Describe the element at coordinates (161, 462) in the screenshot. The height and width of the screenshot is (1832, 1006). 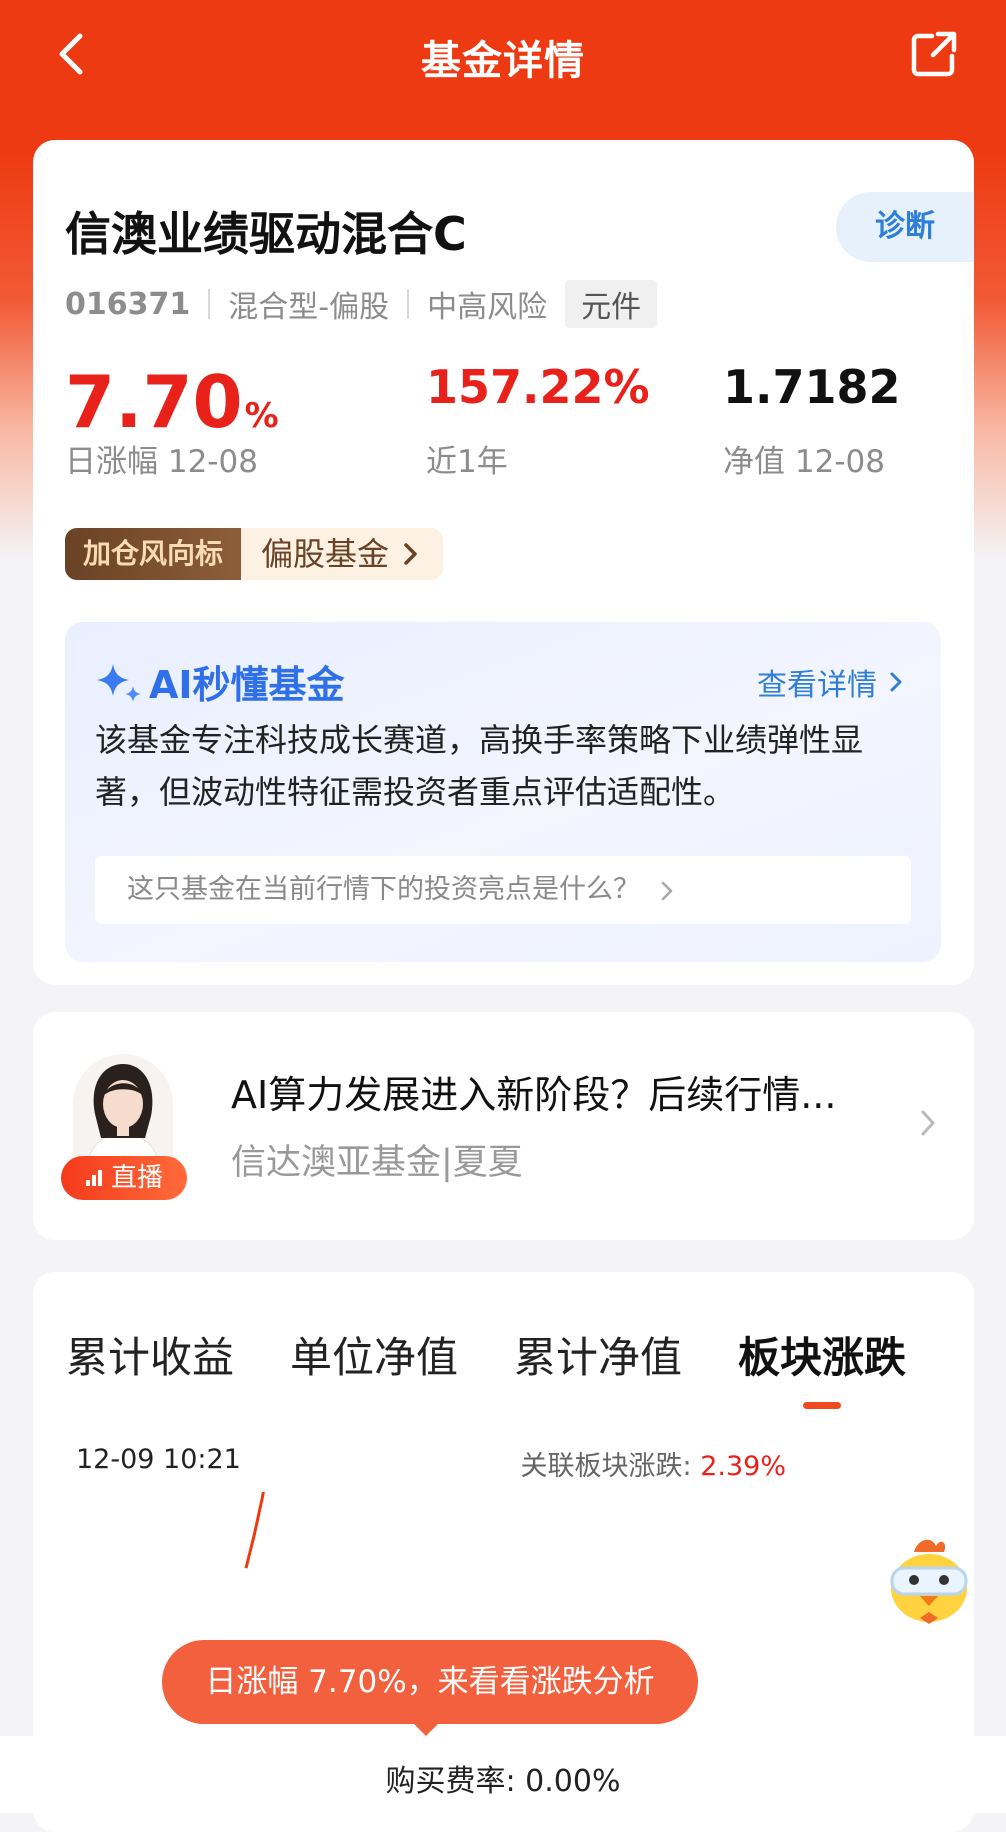
I see `daily-change-label: 日涨幅 12-08` at that location.